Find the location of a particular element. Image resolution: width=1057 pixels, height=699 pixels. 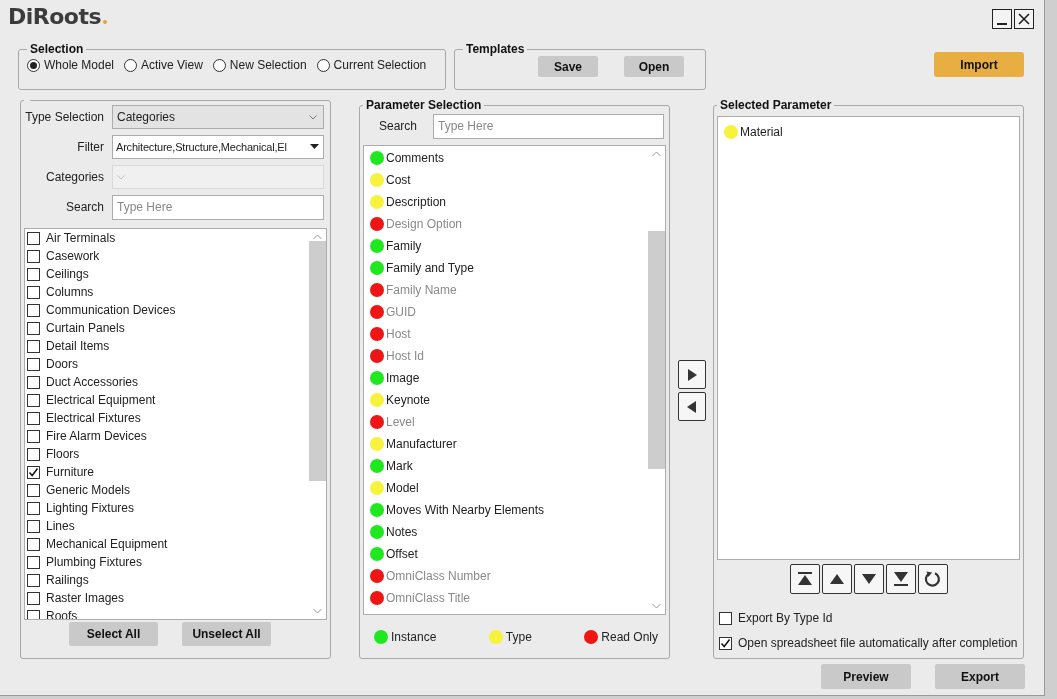

category-label: Floors is located at coordinates (63, 454).